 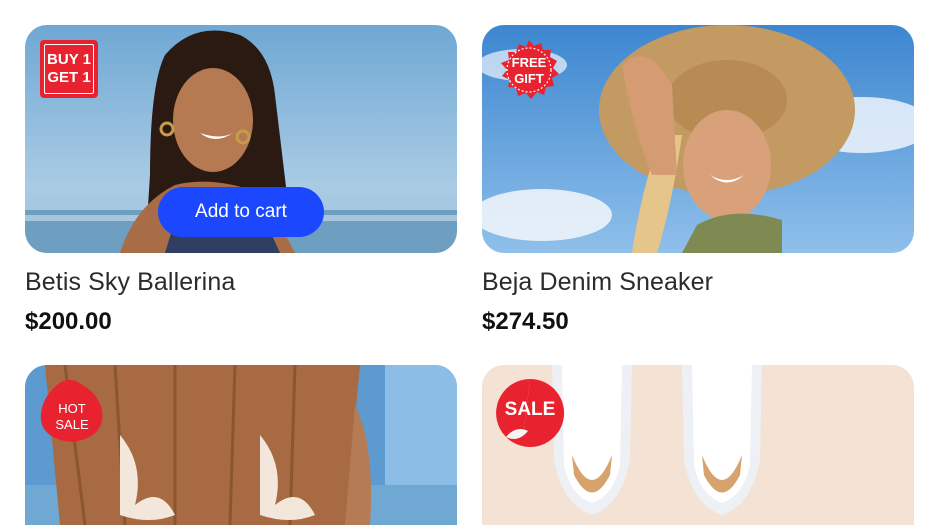 I want to click on product-card: HOT SALE, so click(x=241, y=445).